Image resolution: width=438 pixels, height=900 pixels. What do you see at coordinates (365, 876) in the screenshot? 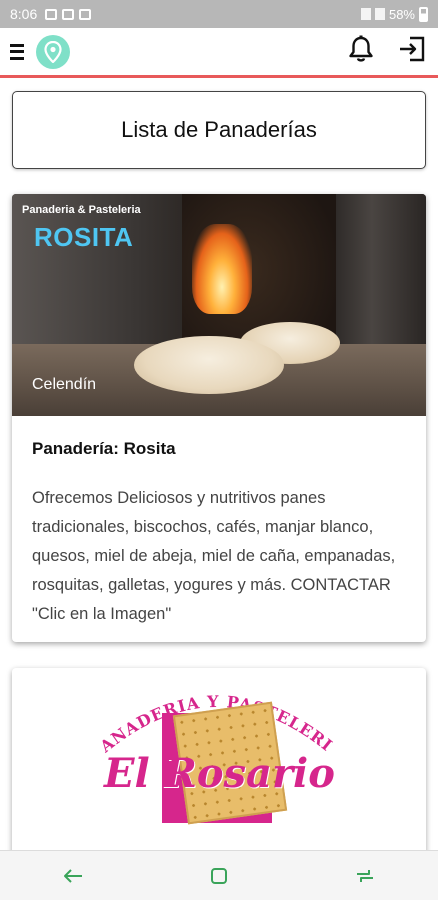
I see `recents-icon` at bounding box center [365, 876].